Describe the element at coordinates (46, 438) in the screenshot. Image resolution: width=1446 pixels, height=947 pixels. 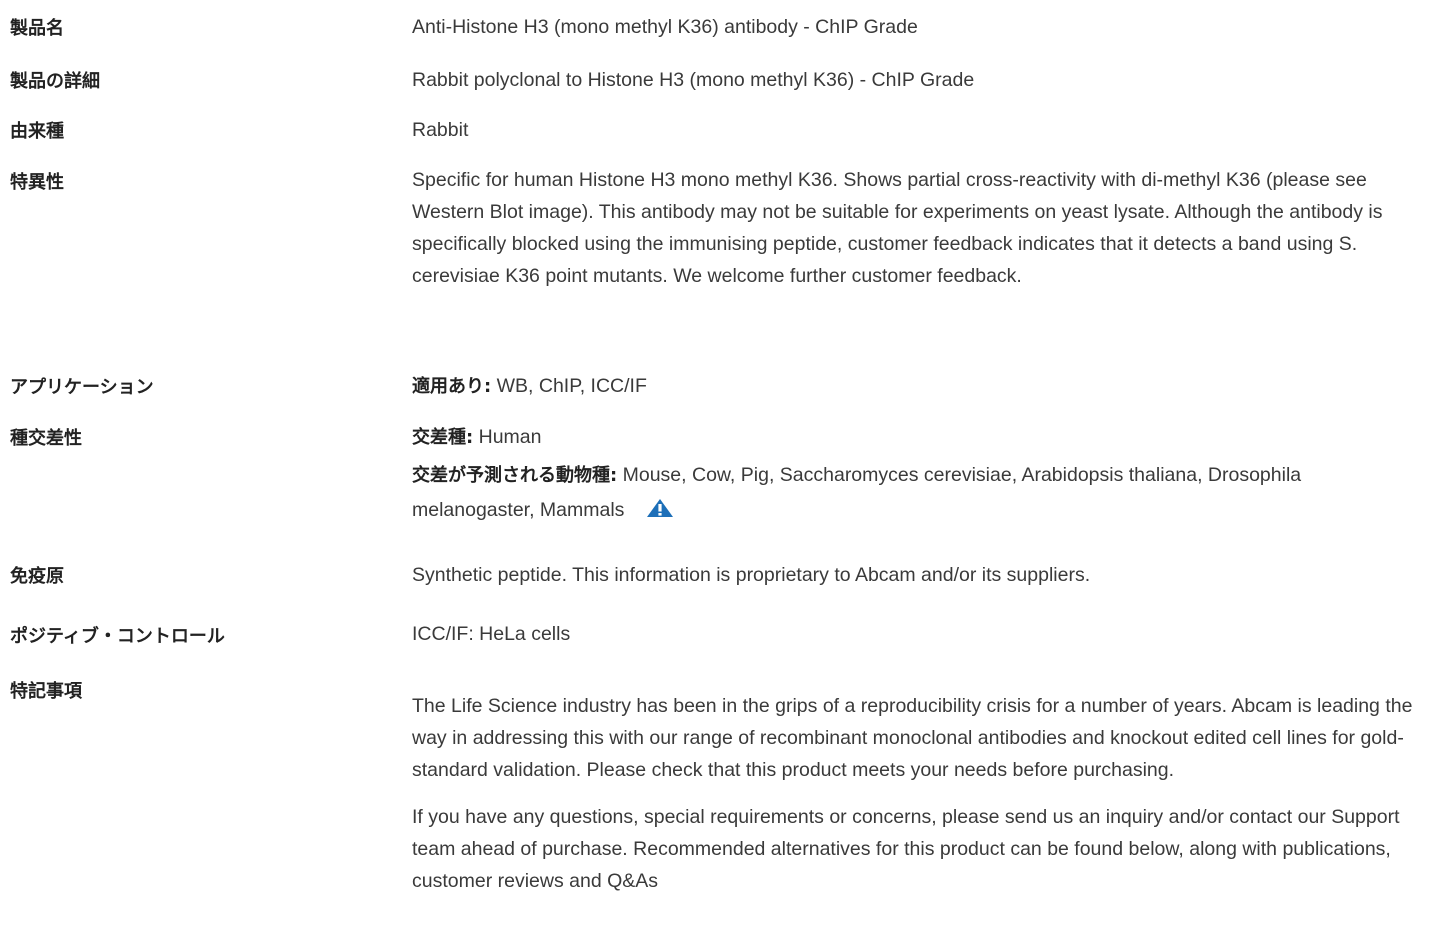
I see `label-reactivity: 種交差性` at that location.